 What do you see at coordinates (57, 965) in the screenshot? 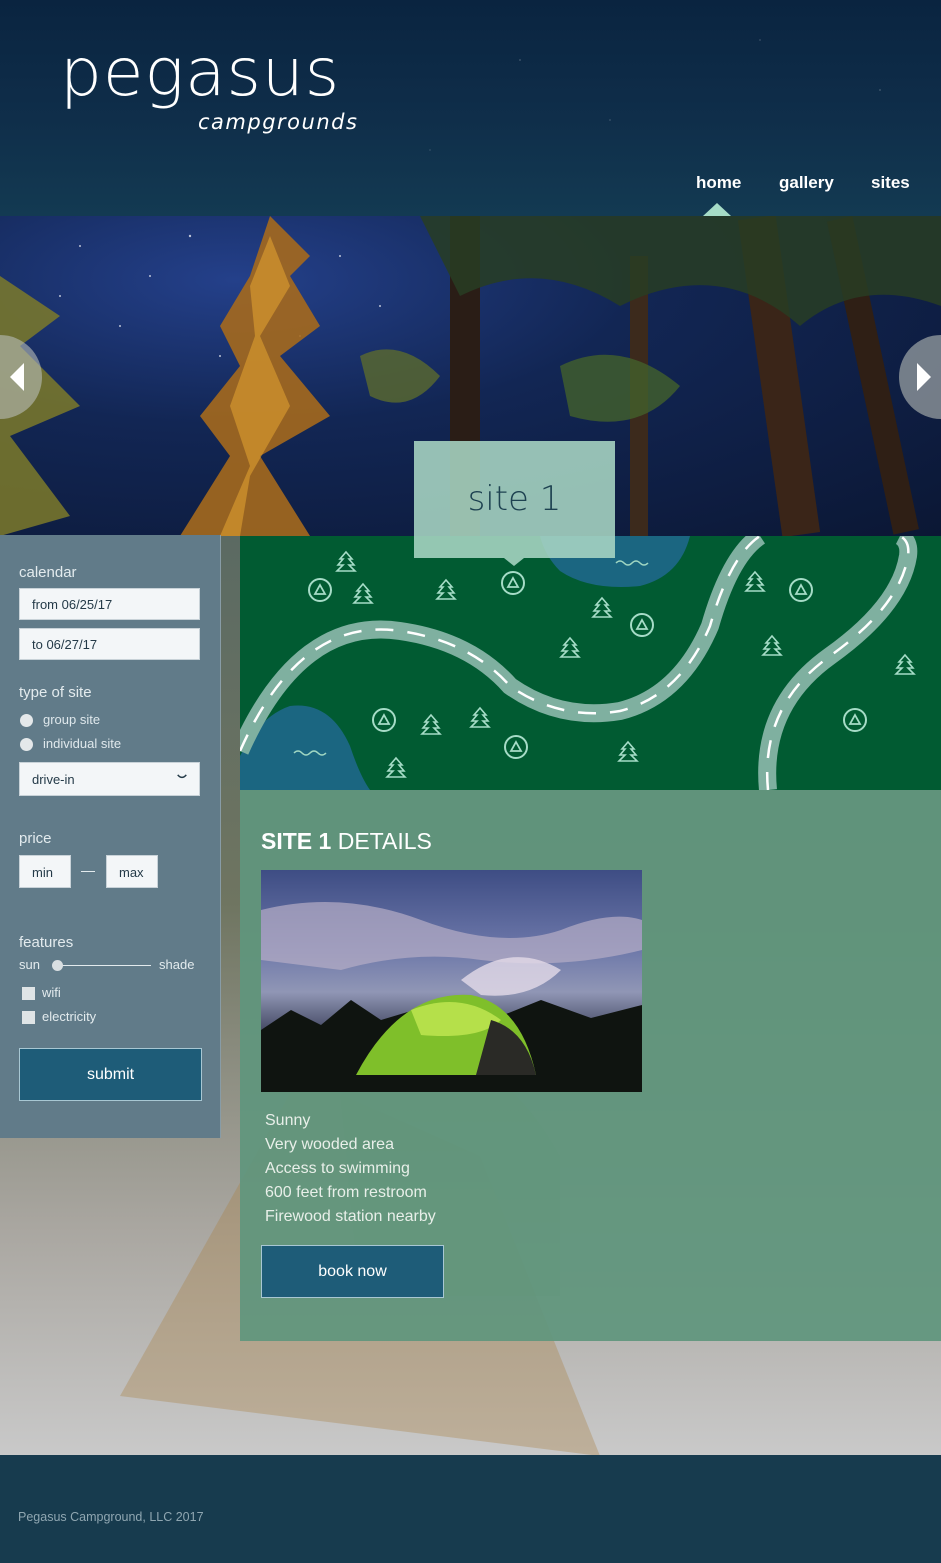
I see `slider-handle` at bounding box center [57, 965].